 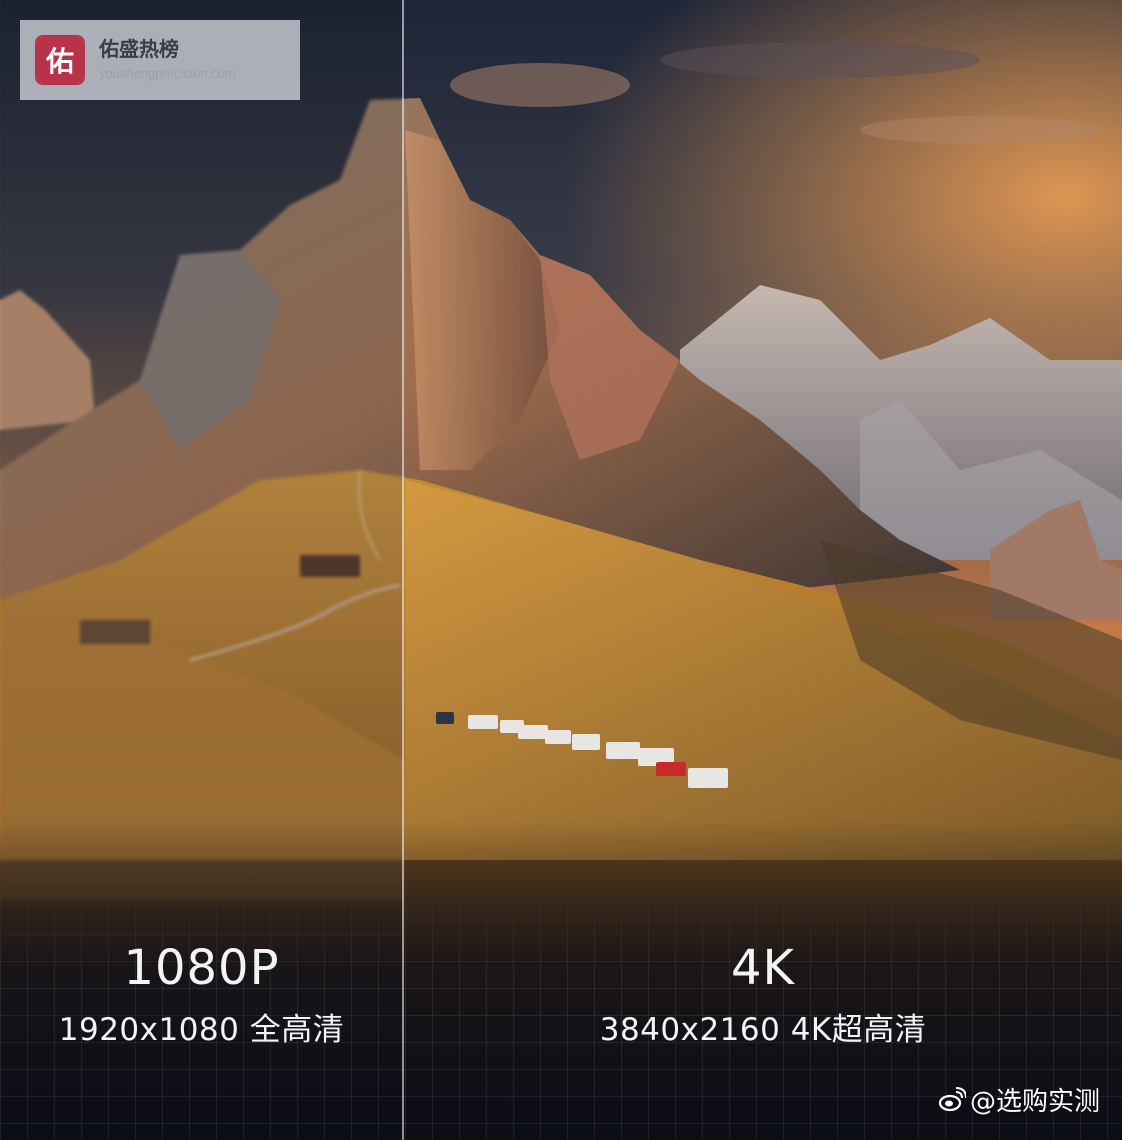 What do you see at coordinates (952, 1098) in the screenshot?
I see `weibo-icon` at bounding box center [952, 1098].